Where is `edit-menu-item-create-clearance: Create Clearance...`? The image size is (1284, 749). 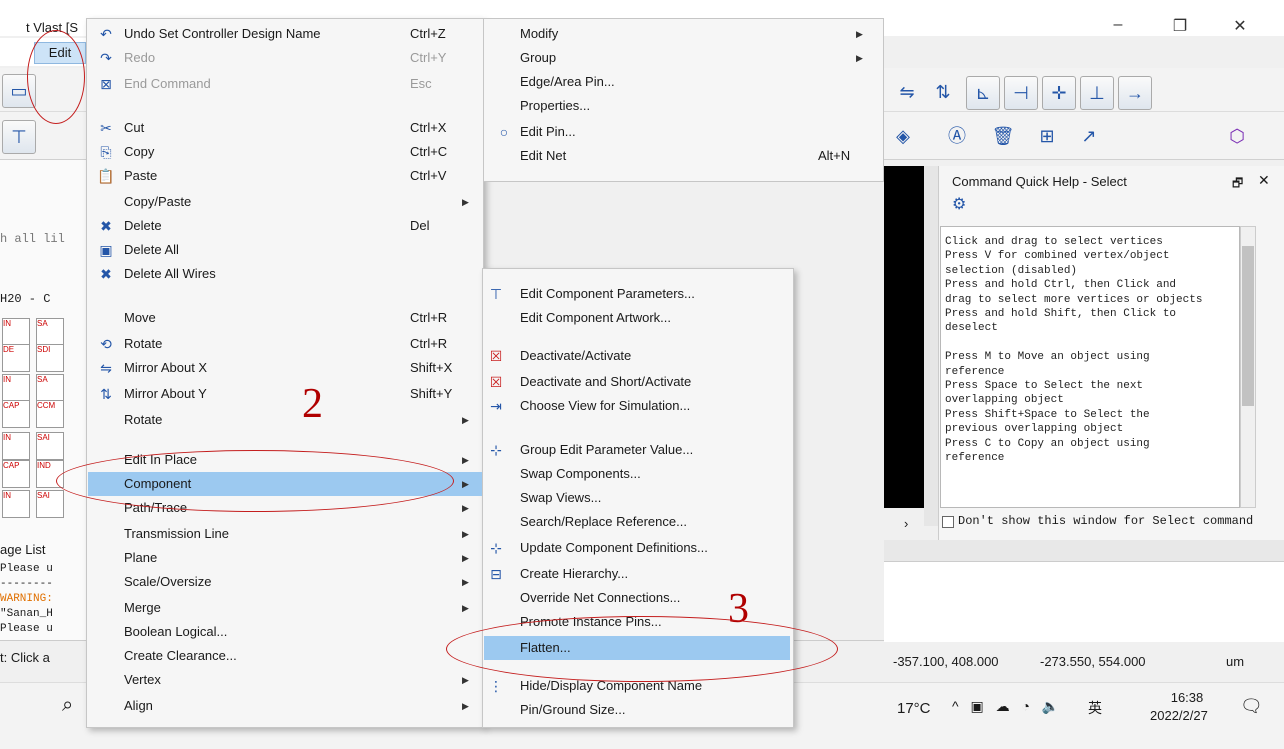
edit-menu-item-create-clearance: Create Clearance... is located at coordinates (285, 656).